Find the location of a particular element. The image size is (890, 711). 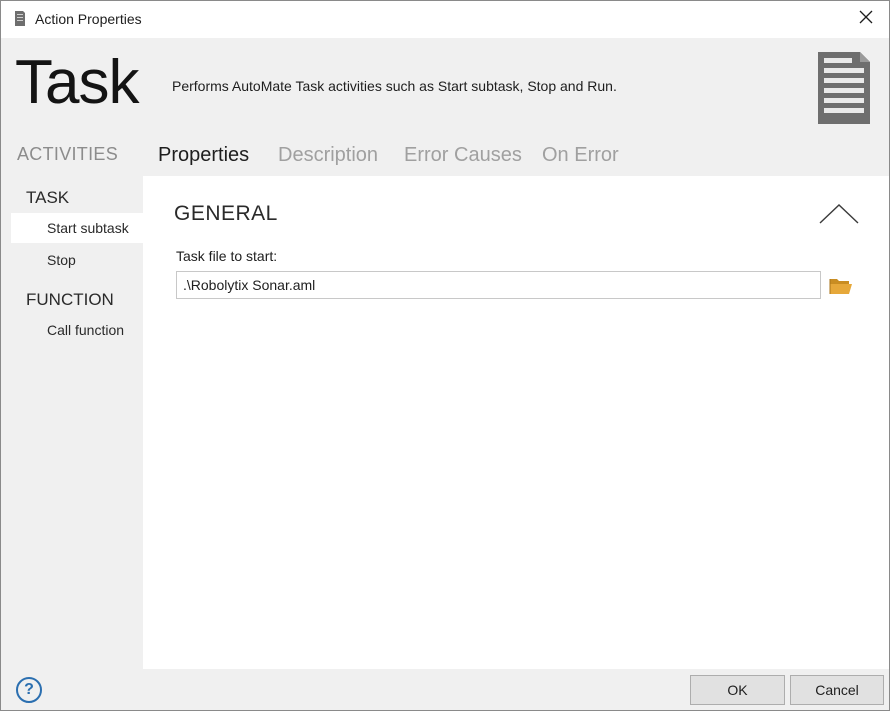

sidebar-item-call-function: Call function is located at coordinates (77, 330).